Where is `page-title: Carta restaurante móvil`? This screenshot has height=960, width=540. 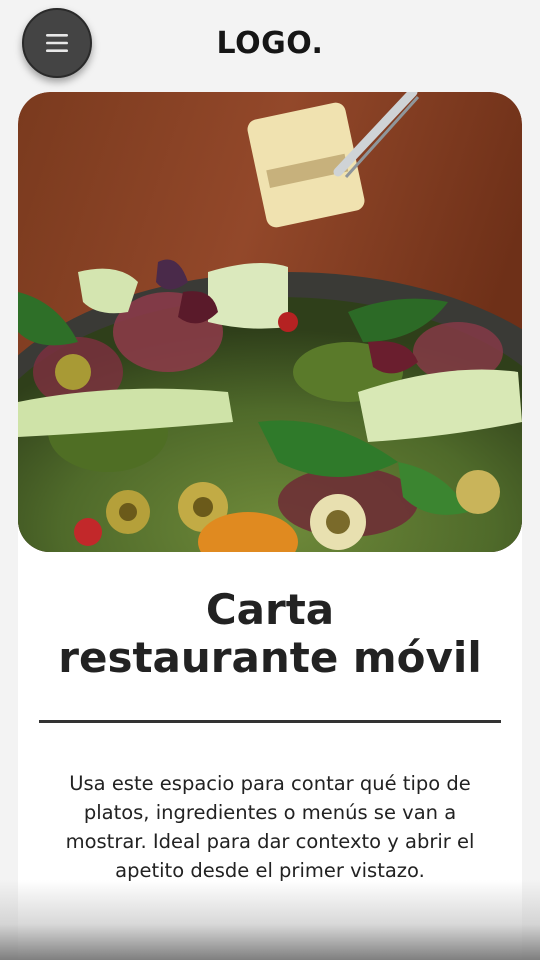 page-title: Carta restaurante móvil is located at coordinates (270, 634).